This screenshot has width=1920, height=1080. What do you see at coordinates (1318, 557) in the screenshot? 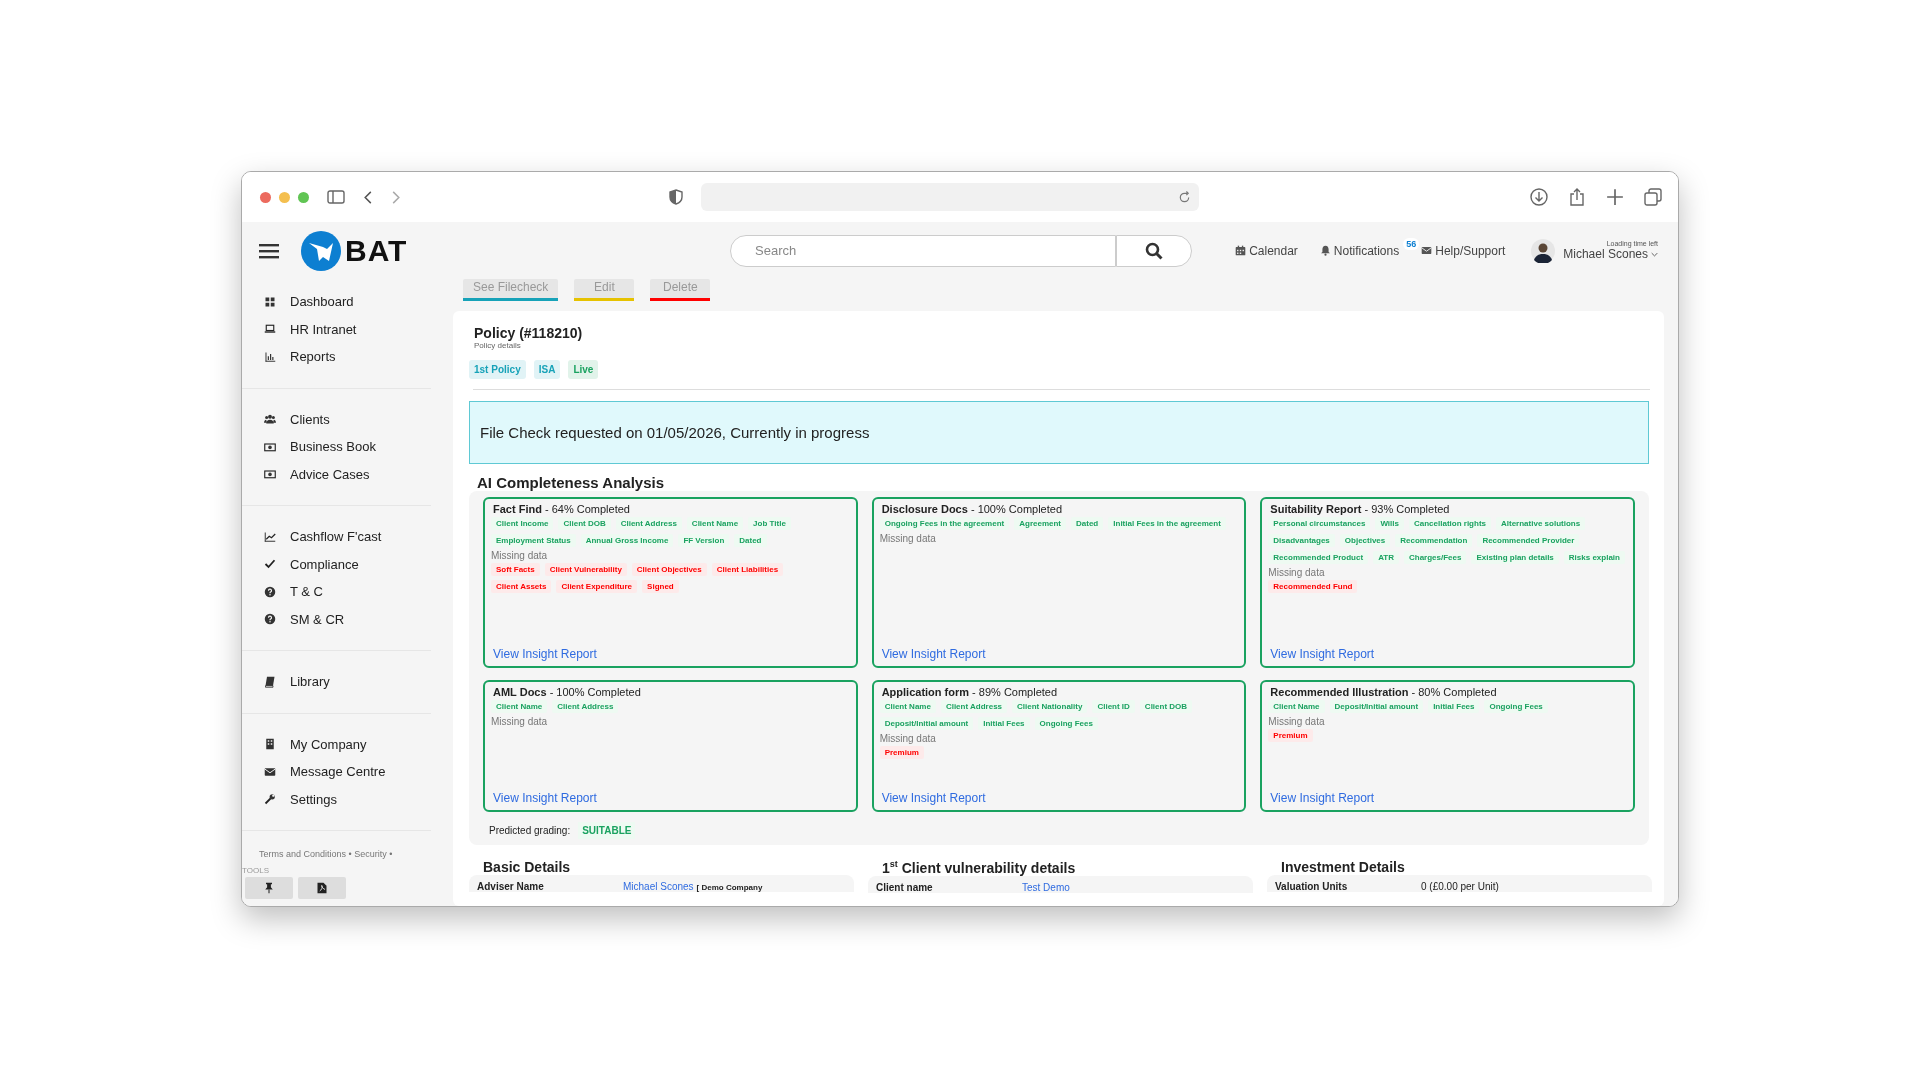
I see `found-chip: Recommended Product` at bounding box center [1318, 557].